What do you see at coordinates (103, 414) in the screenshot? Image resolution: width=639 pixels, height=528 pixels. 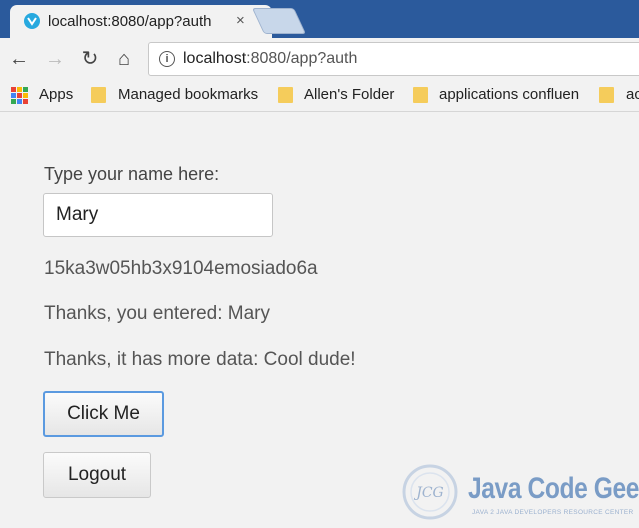 I see `click-me-button: Click Me` at bounding box center [103, 414].